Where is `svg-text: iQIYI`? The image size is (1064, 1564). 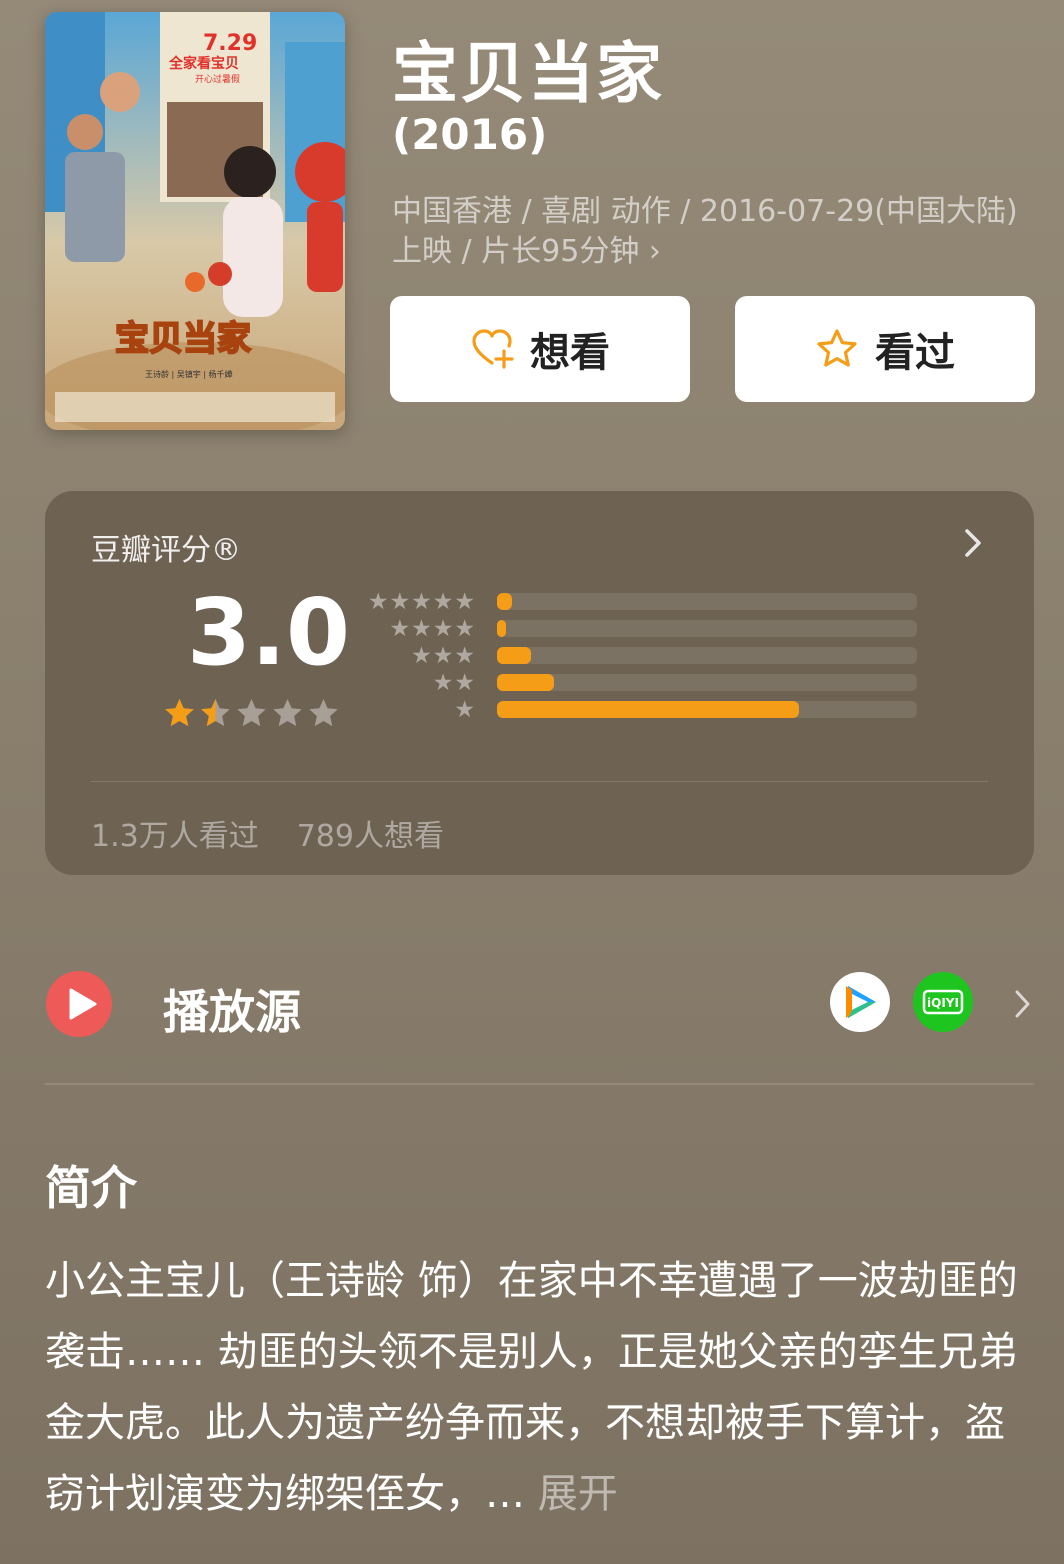 svg-text: iQIYI is located at coordinates (943, 1003).